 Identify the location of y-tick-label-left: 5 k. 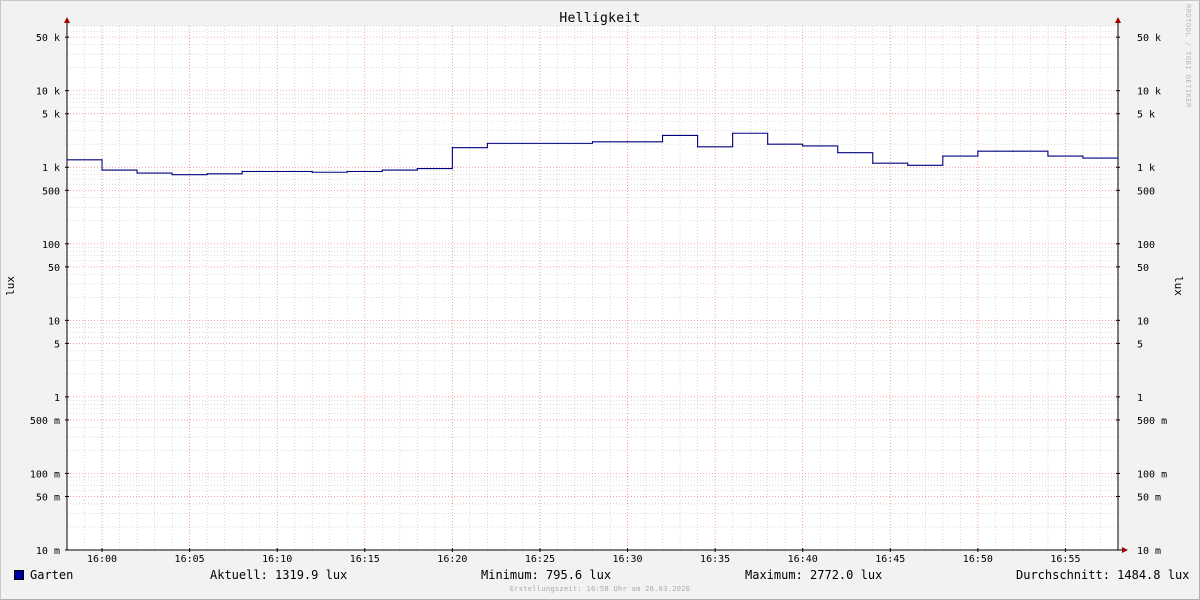
(51, 115).